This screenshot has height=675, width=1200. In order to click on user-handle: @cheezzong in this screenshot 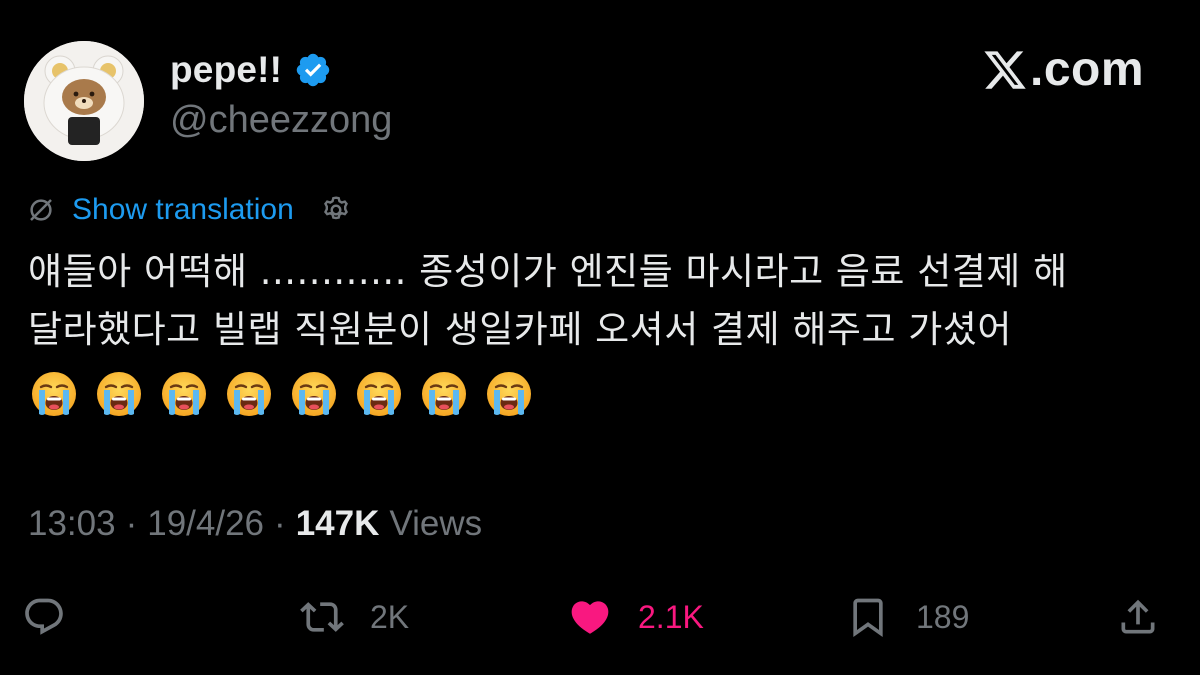, I will do `click(281, 120)`.